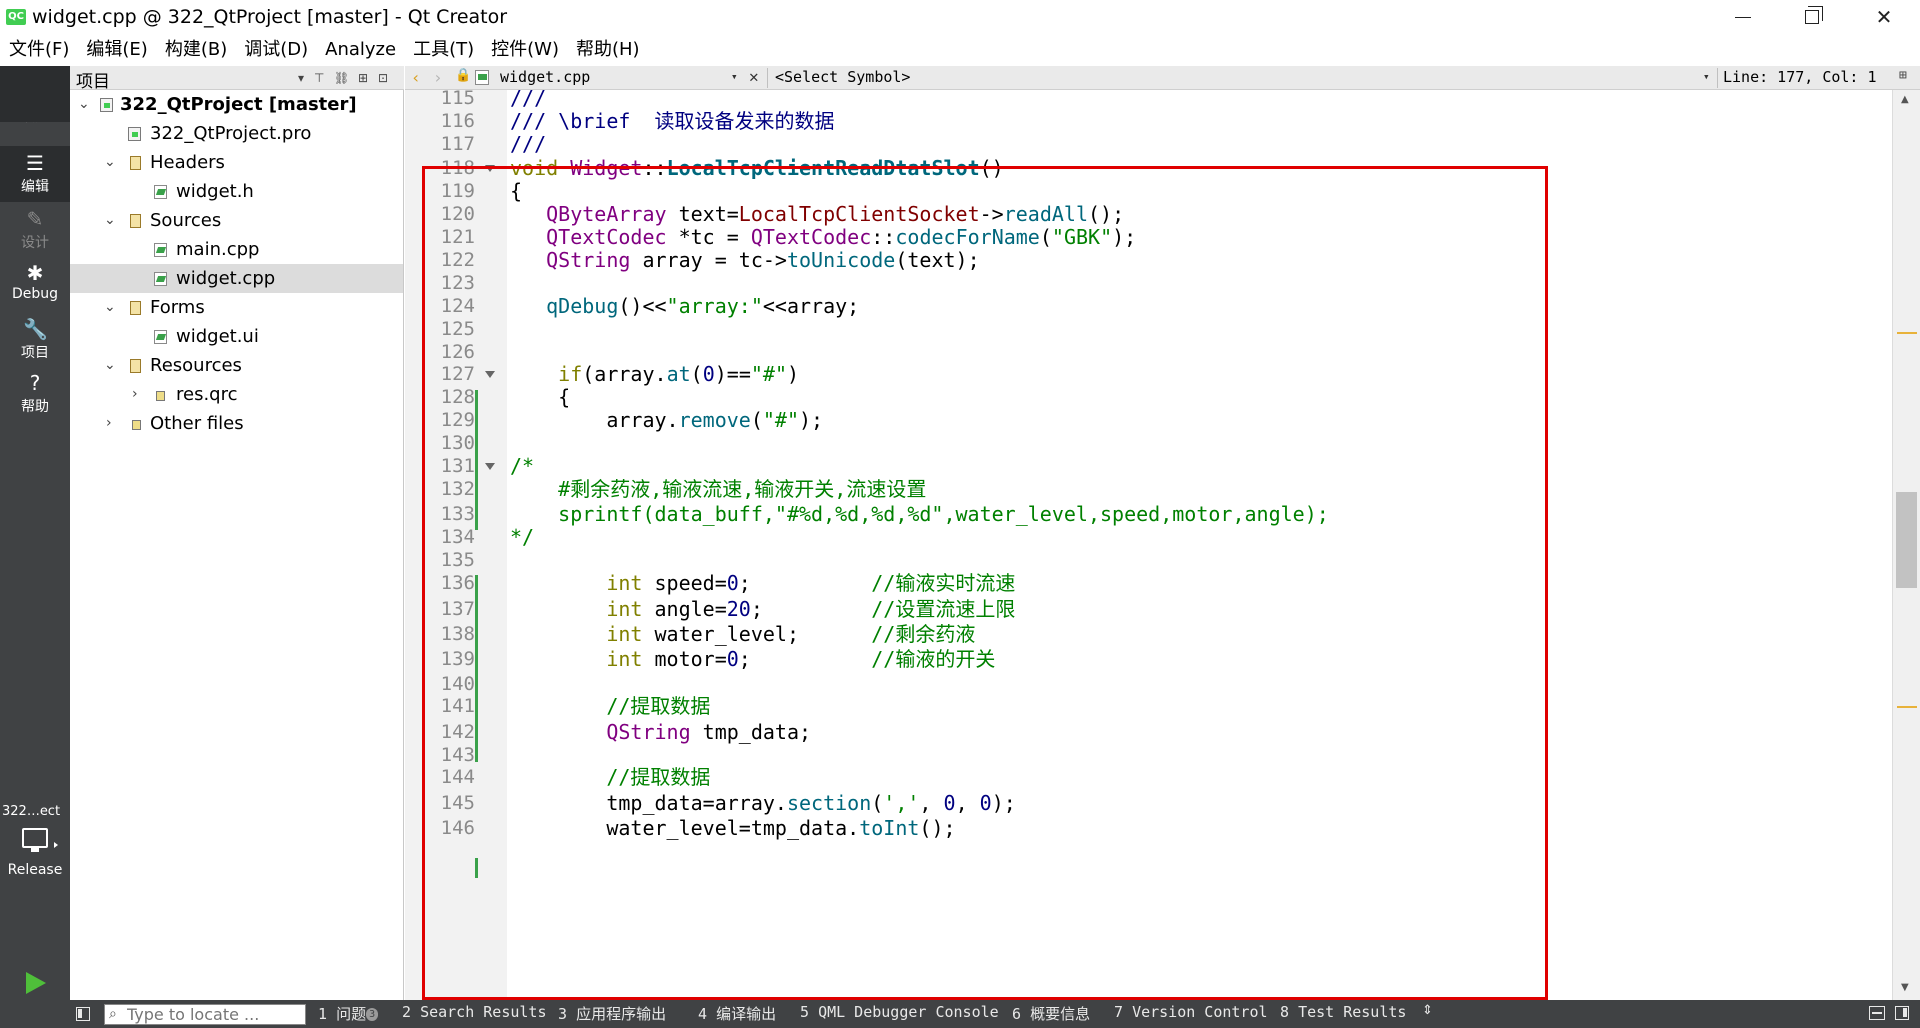  I want to click on tree-item-widget-h: widget.h, so click(236, 191).